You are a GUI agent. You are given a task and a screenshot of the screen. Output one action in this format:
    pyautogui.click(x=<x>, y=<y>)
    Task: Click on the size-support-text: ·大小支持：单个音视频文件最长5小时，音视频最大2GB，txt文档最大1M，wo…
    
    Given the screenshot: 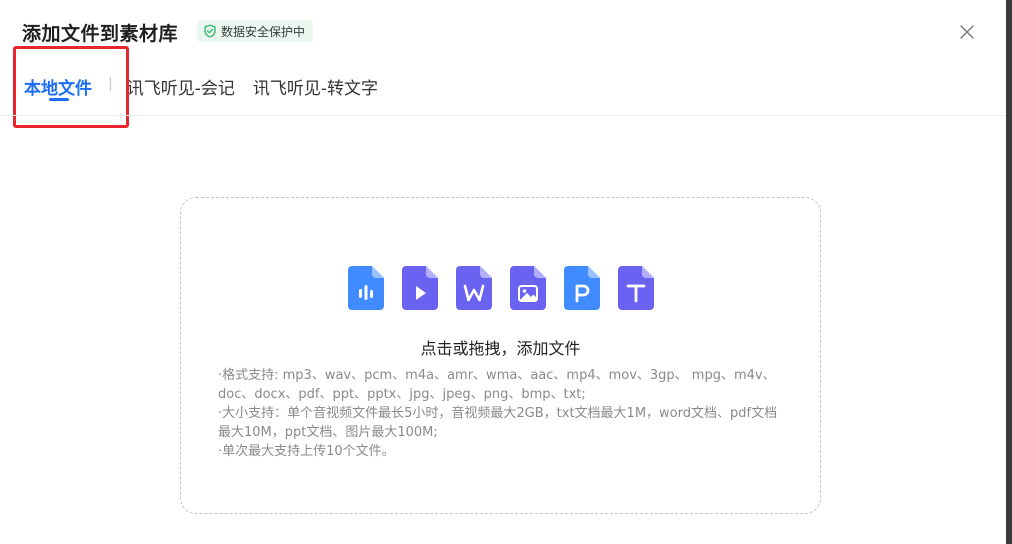 What is the action you would take?
    pyautogui.click(x=498, y=423)
    